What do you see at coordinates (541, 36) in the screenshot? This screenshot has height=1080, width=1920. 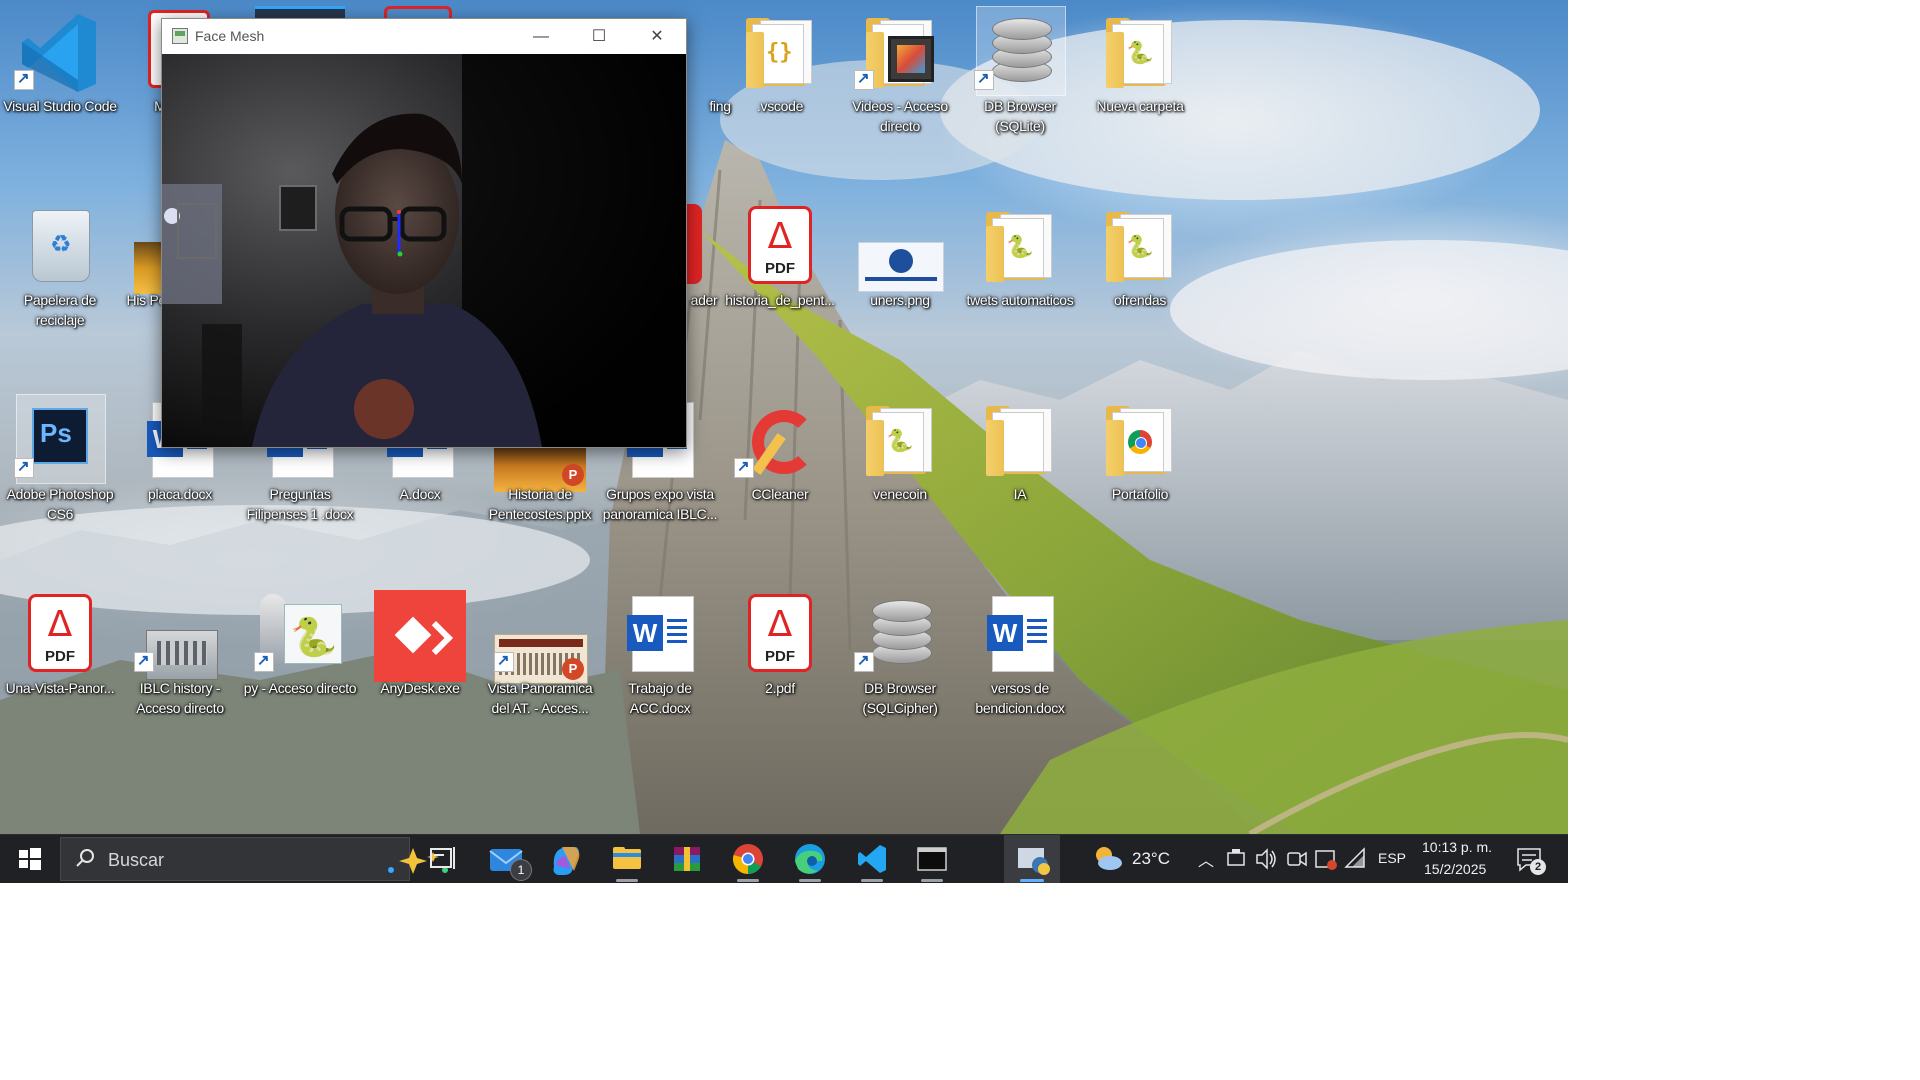 I see `minimize-button: —` at bounding box center [541, 36].